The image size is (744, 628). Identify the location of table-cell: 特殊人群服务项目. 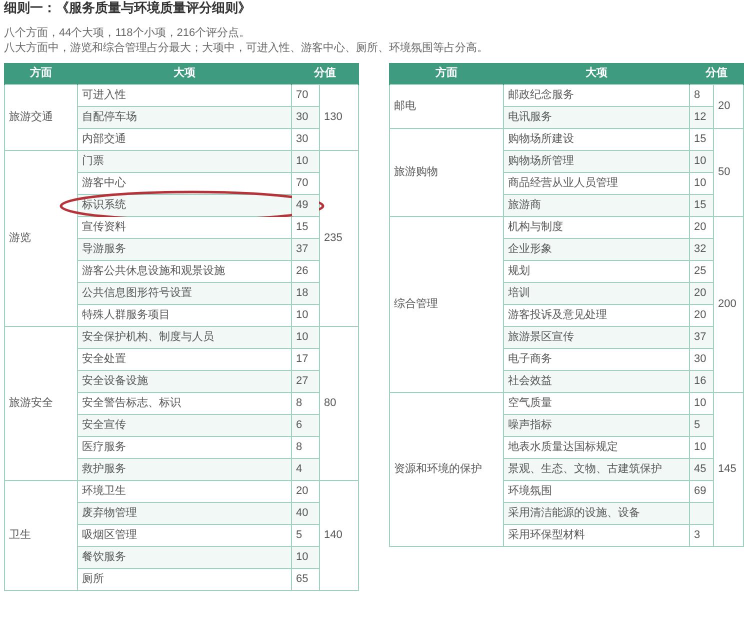
(185, 315).